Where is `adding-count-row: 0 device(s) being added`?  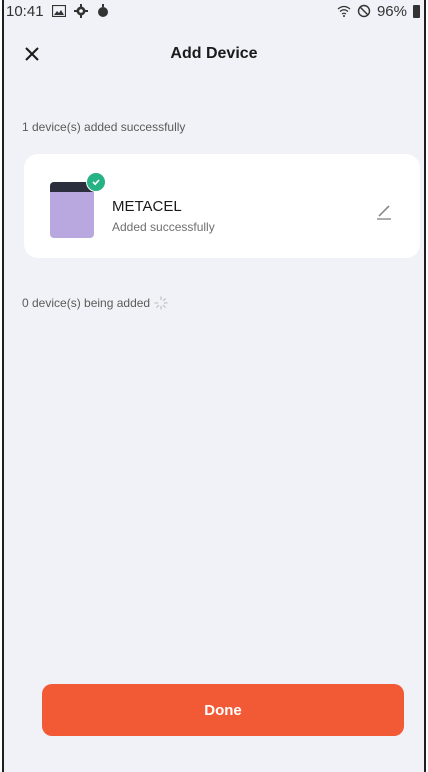
adding-count-row: 0 device(s) being added is located at coordinates (95, 303).